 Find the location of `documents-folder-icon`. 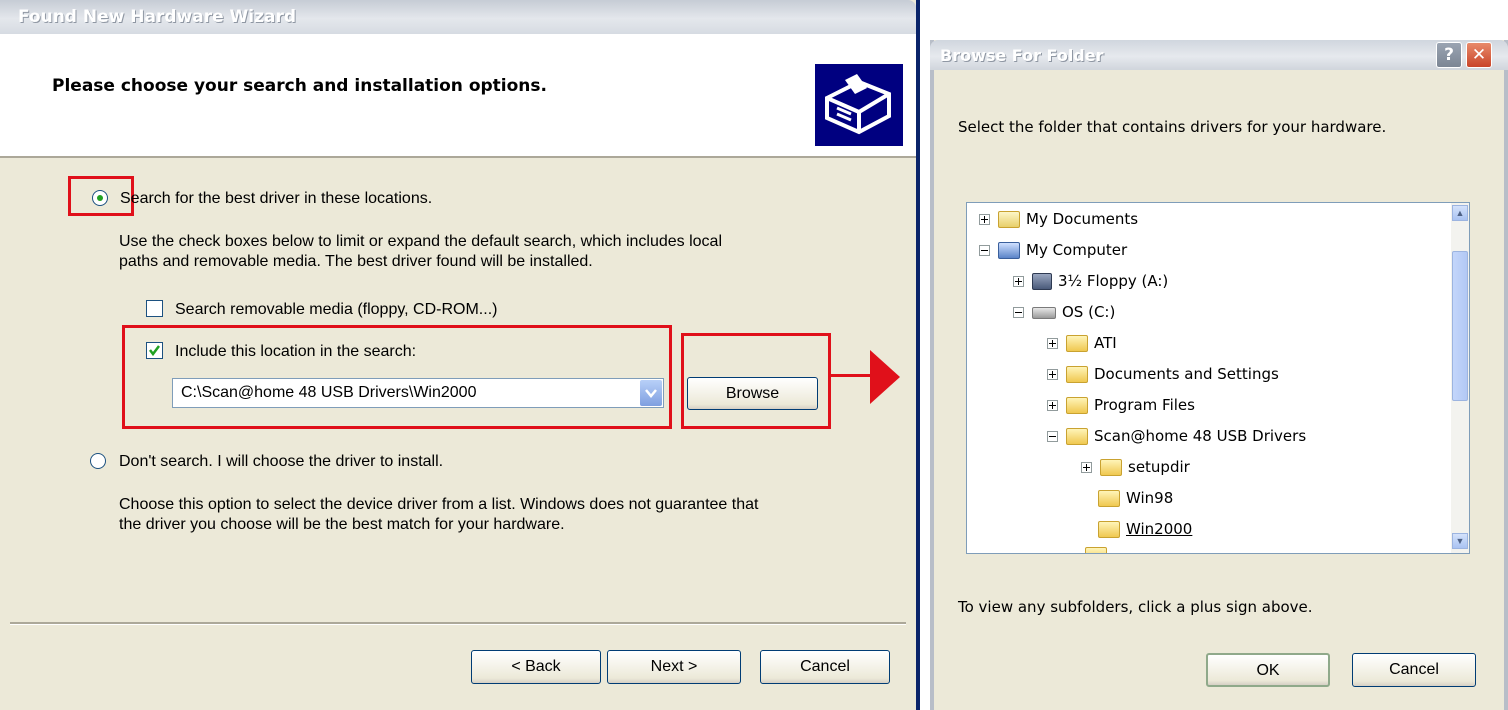

documents-folder-icon is located at coordinates (1009, 219).